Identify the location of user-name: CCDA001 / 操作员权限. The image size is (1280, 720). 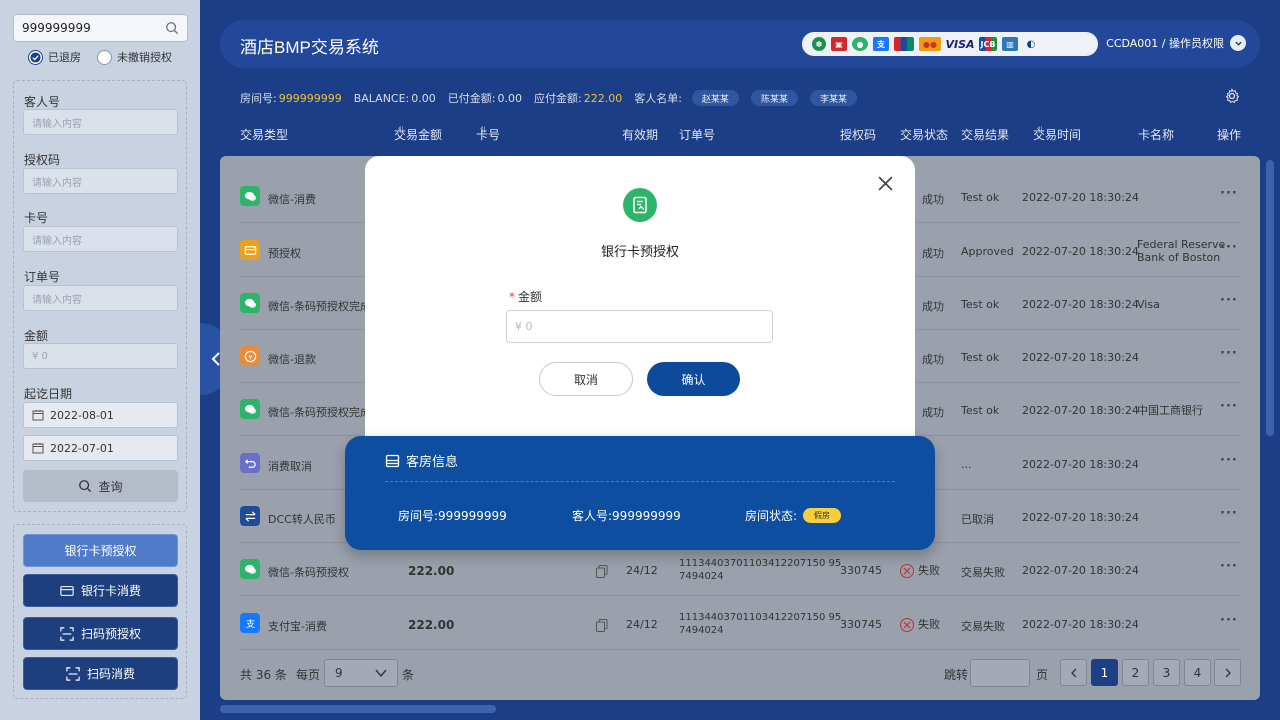
(1165, 43).